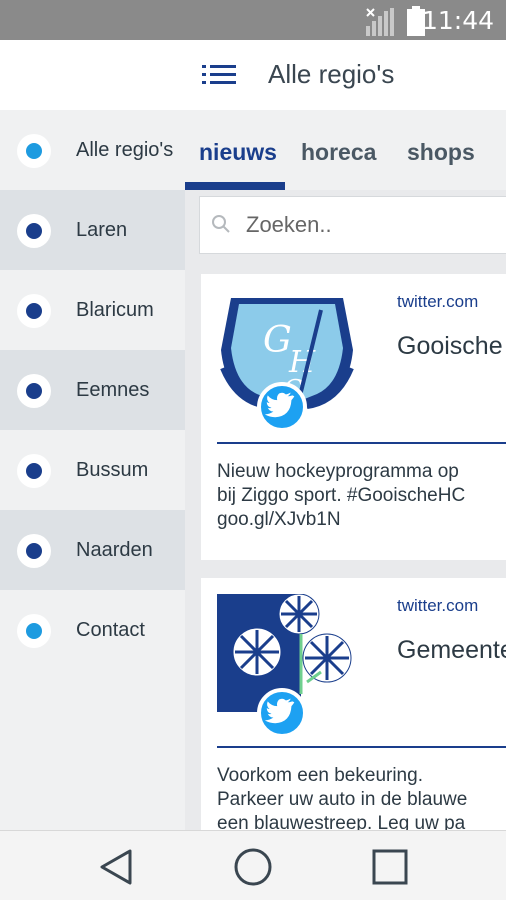 This screenshot has width=506, height=900. I want to click on tab-nieuws: nieuws, so click(238, 152).